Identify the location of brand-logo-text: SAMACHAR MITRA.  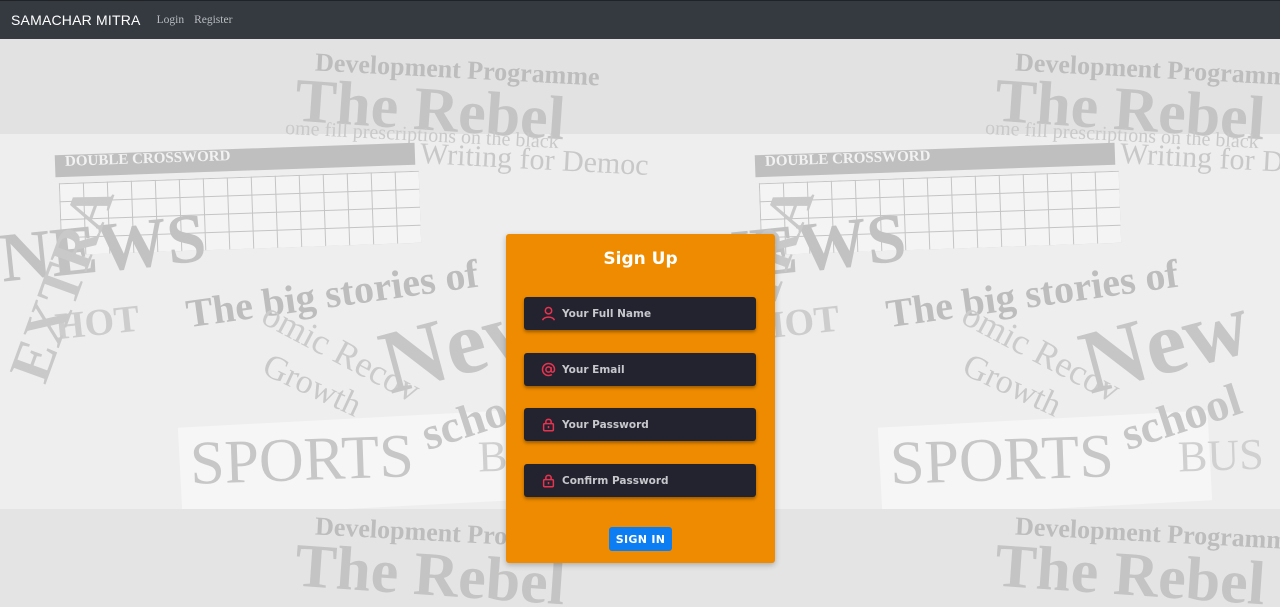
(76, 20).